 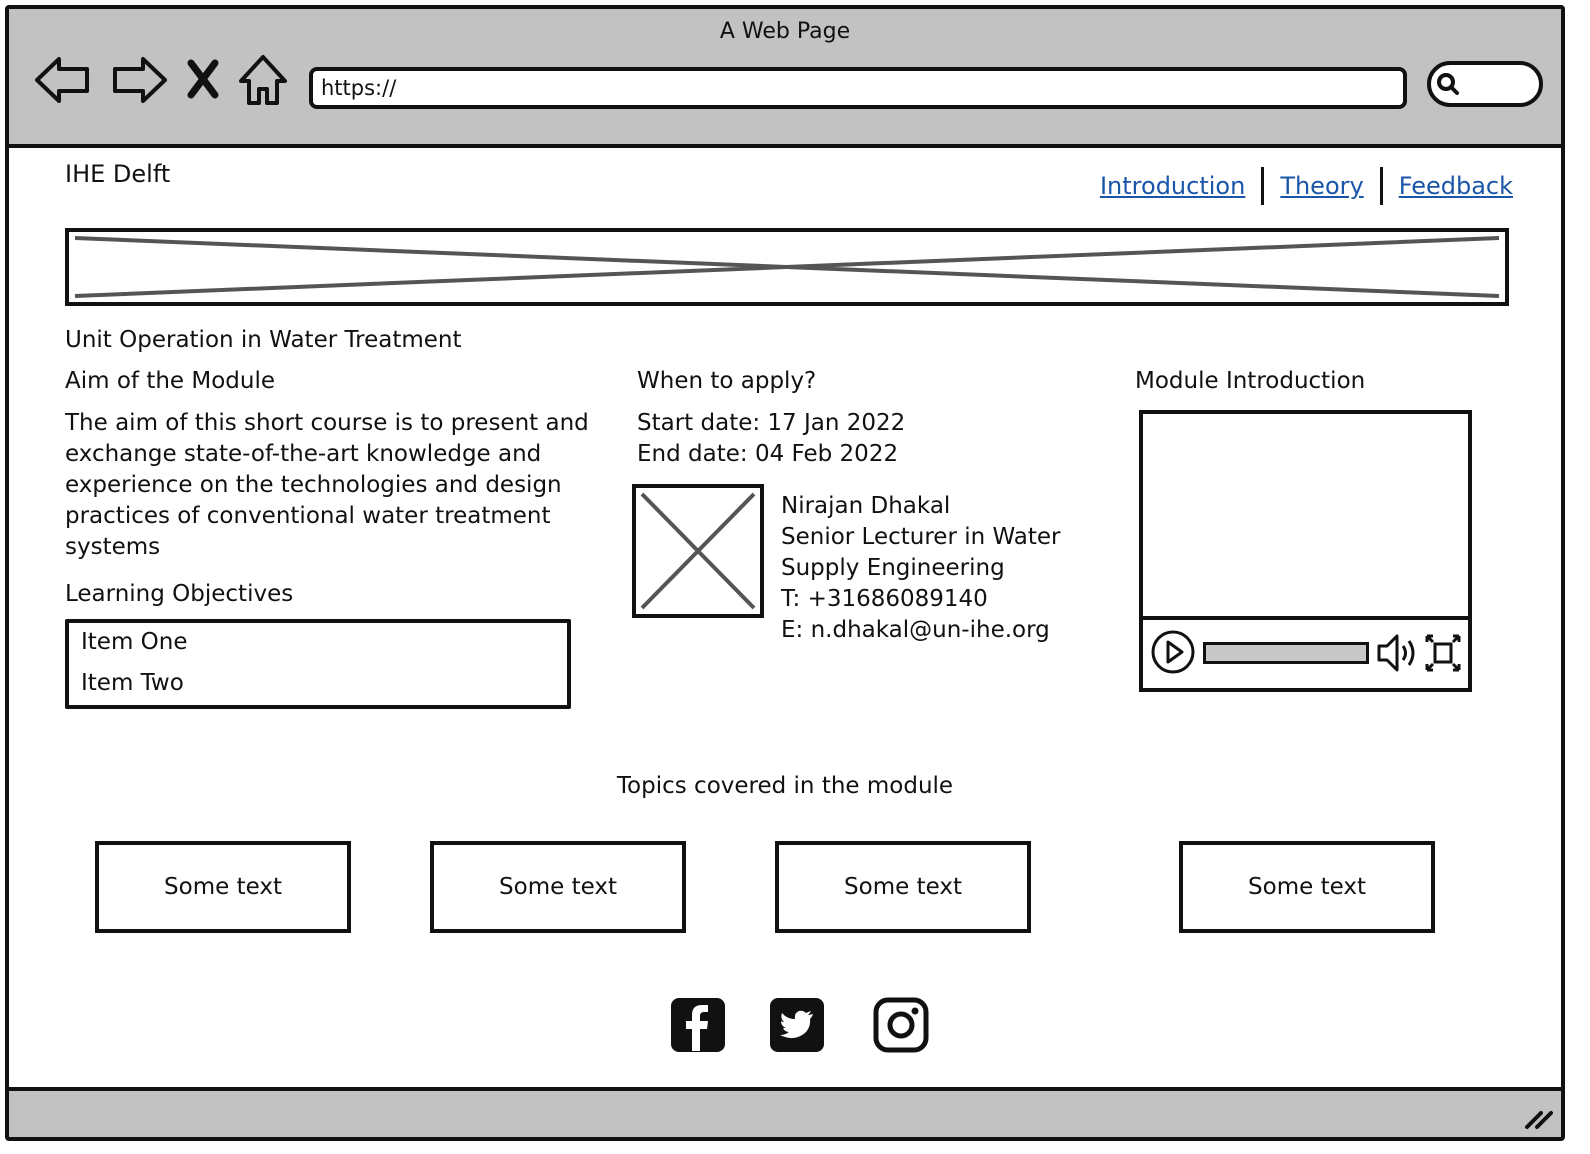 What do you see at coordinates (1286, 653) in the screenshot?
I see `video-progress-bar` at bounding box center [1286, 653].